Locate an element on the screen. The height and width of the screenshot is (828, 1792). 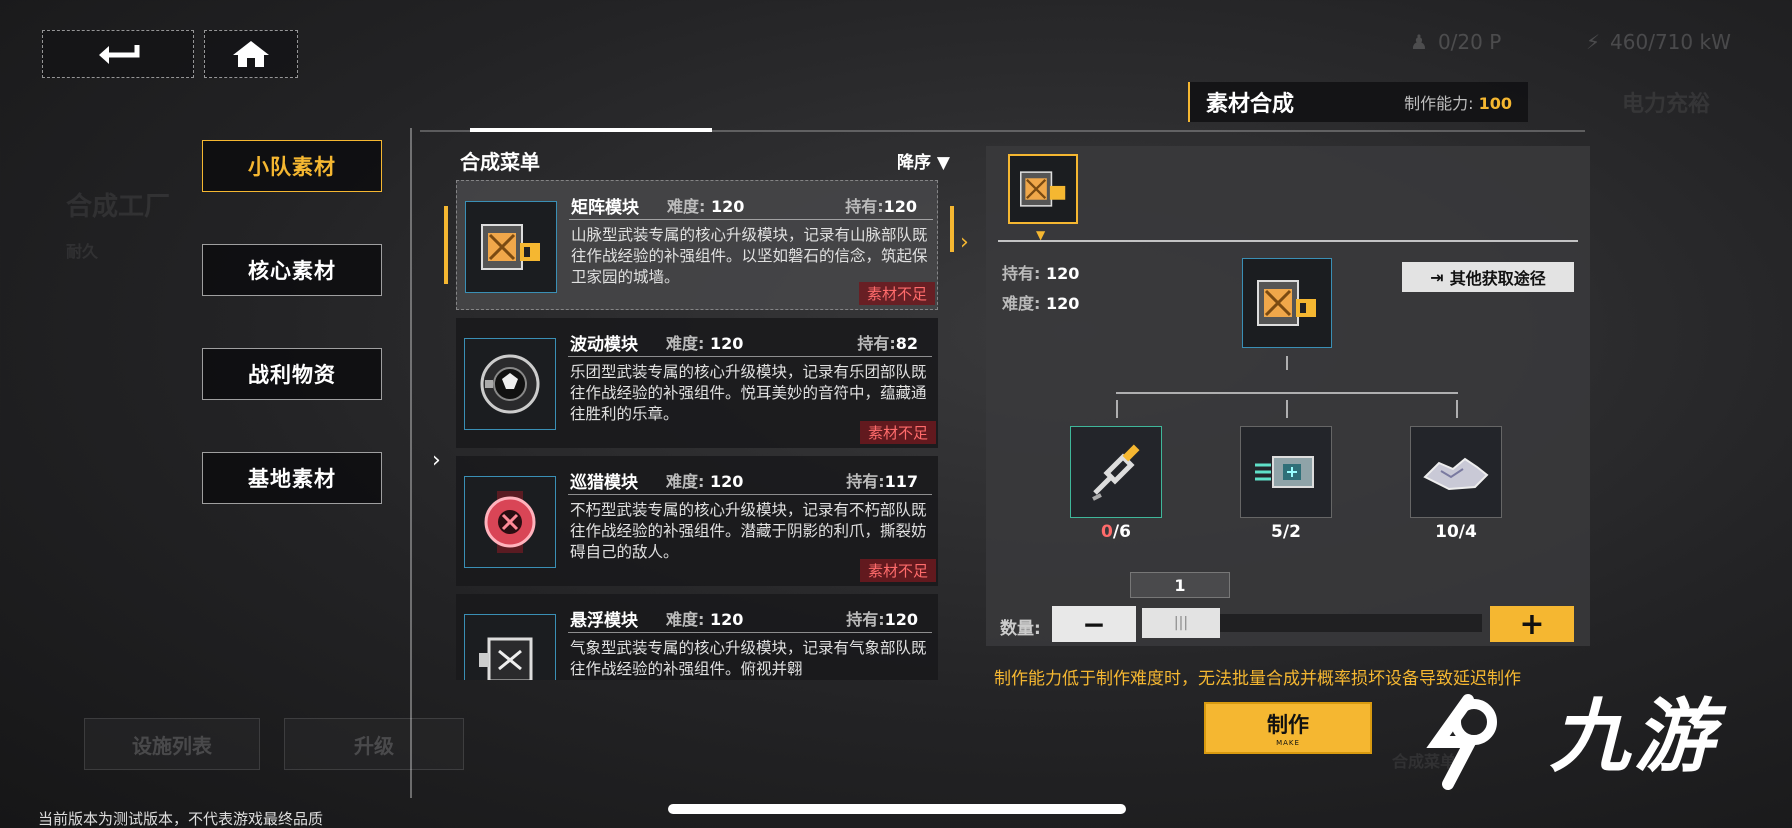
make-button: 制作 MAKE is located at coordinates (1288, 728).